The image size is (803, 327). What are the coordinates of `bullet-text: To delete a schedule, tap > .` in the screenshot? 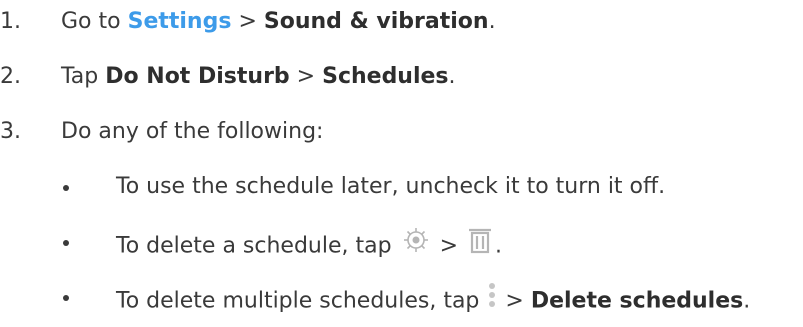 It's located at (309, 246).